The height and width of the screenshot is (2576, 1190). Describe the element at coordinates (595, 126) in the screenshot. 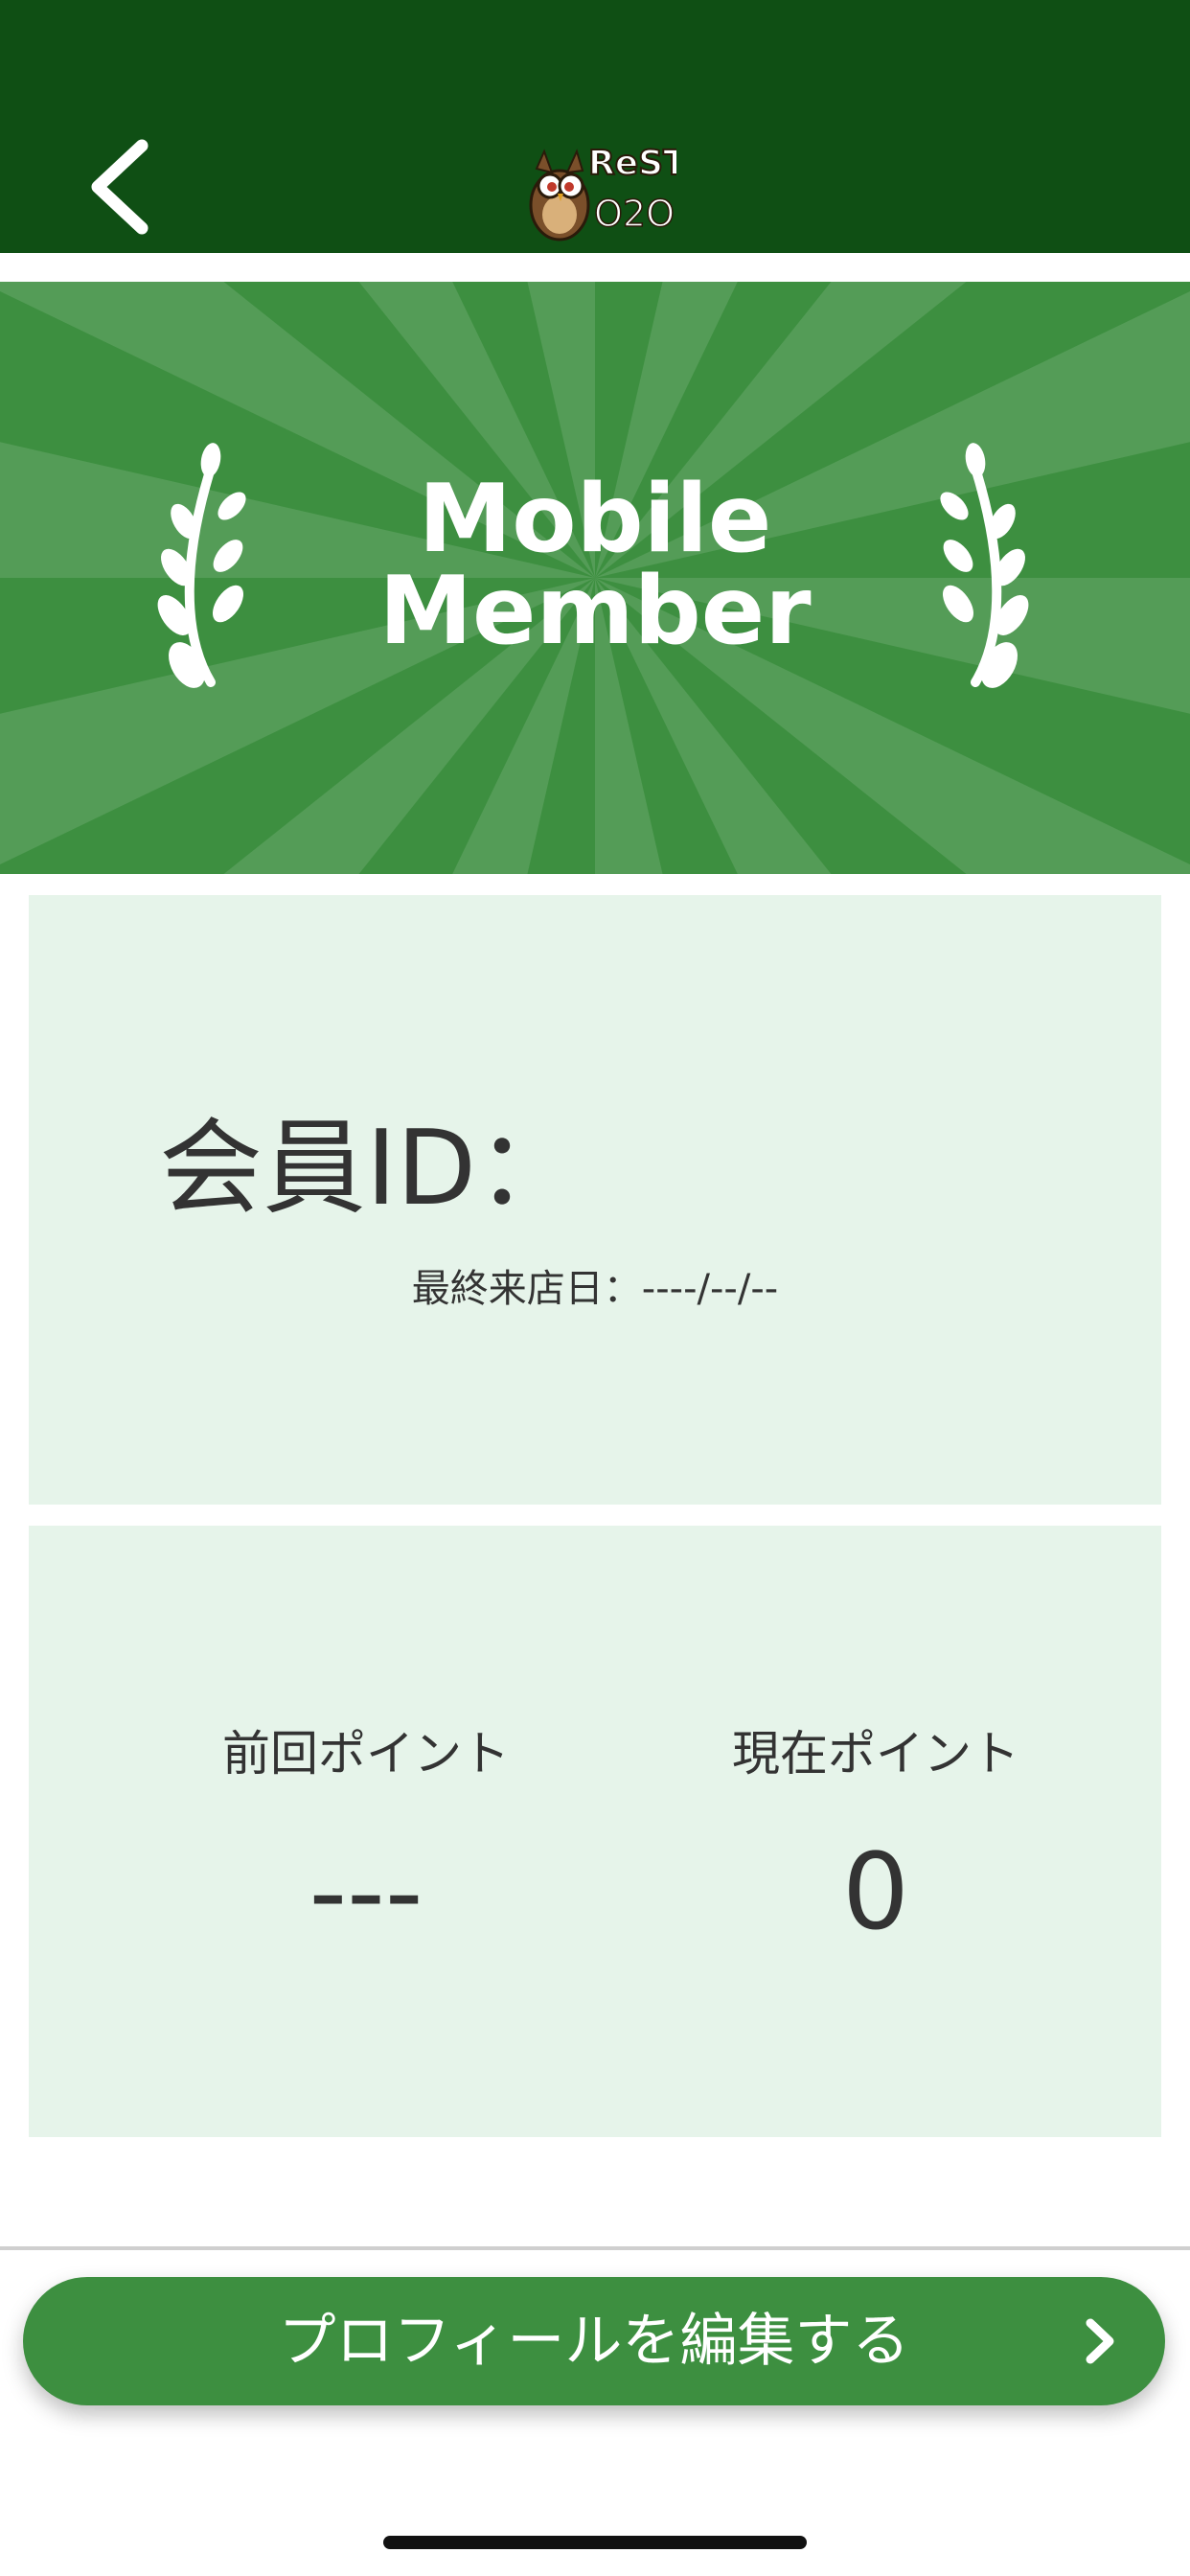

I see `app-header: ReST O2O` at that location.